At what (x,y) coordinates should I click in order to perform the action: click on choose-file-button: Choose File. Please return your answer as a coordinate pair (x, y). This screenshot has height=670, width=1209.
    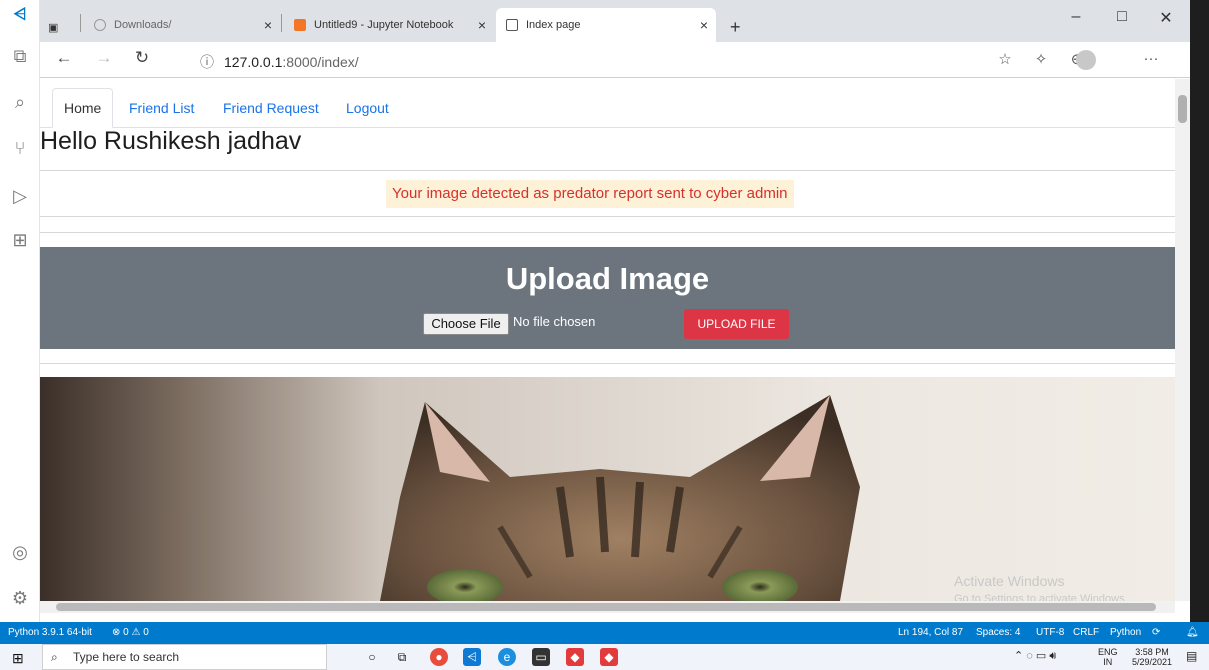
    Looking at the image, I should click on (466, 324).